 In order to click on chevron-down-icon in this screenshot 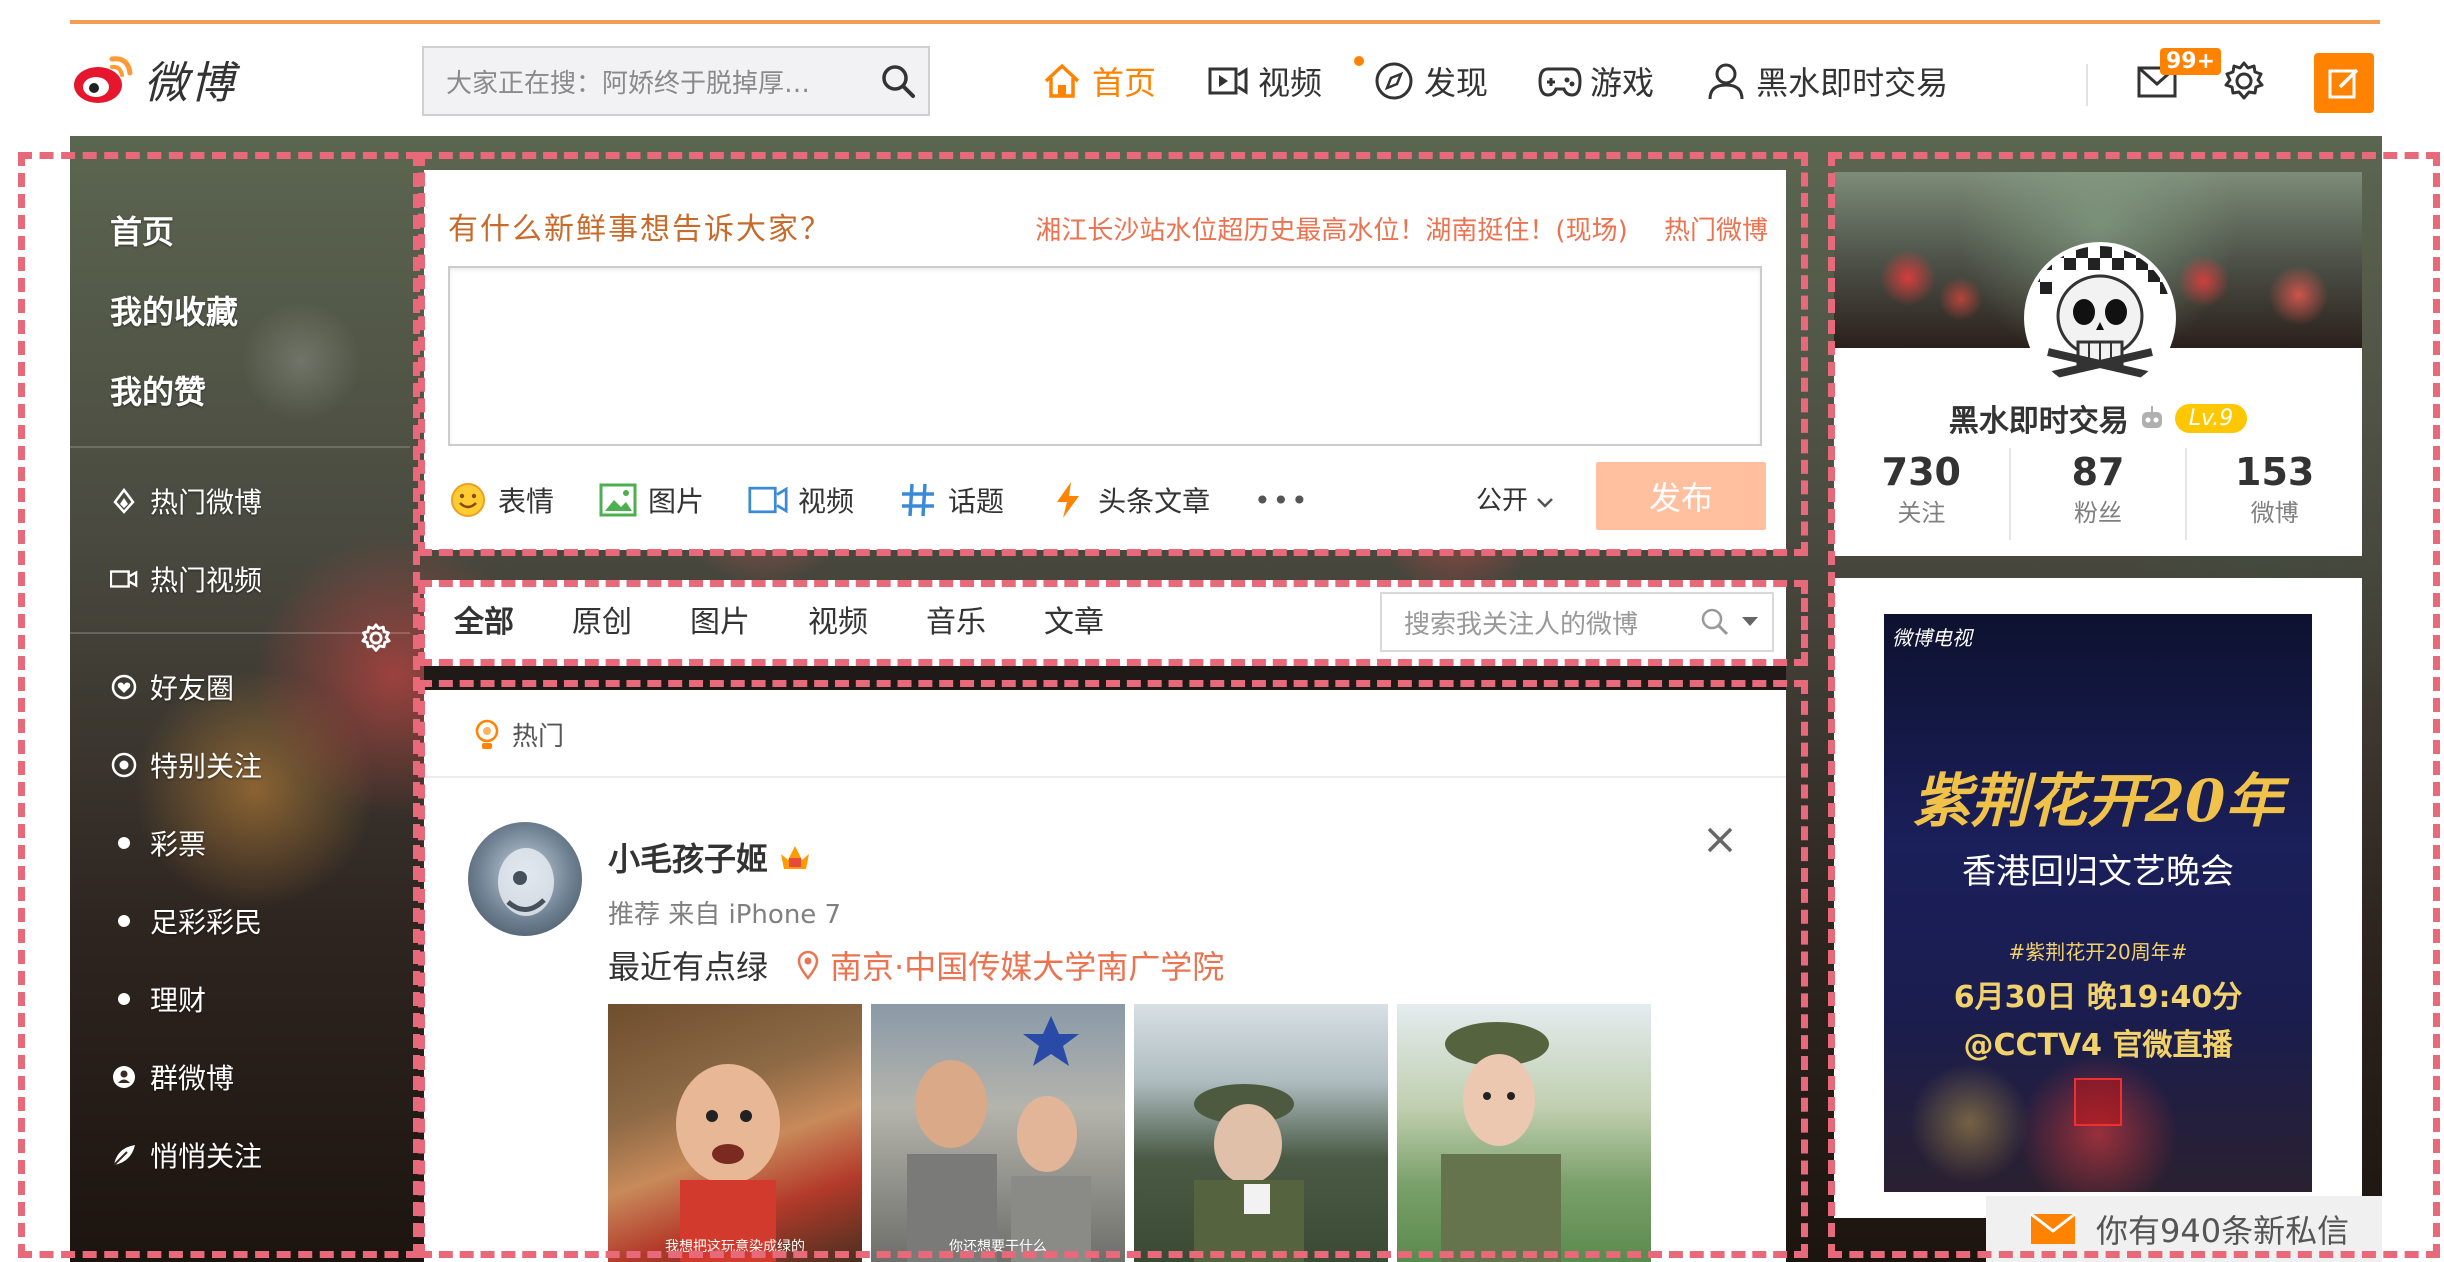, I will do `click(1545, 501)`.